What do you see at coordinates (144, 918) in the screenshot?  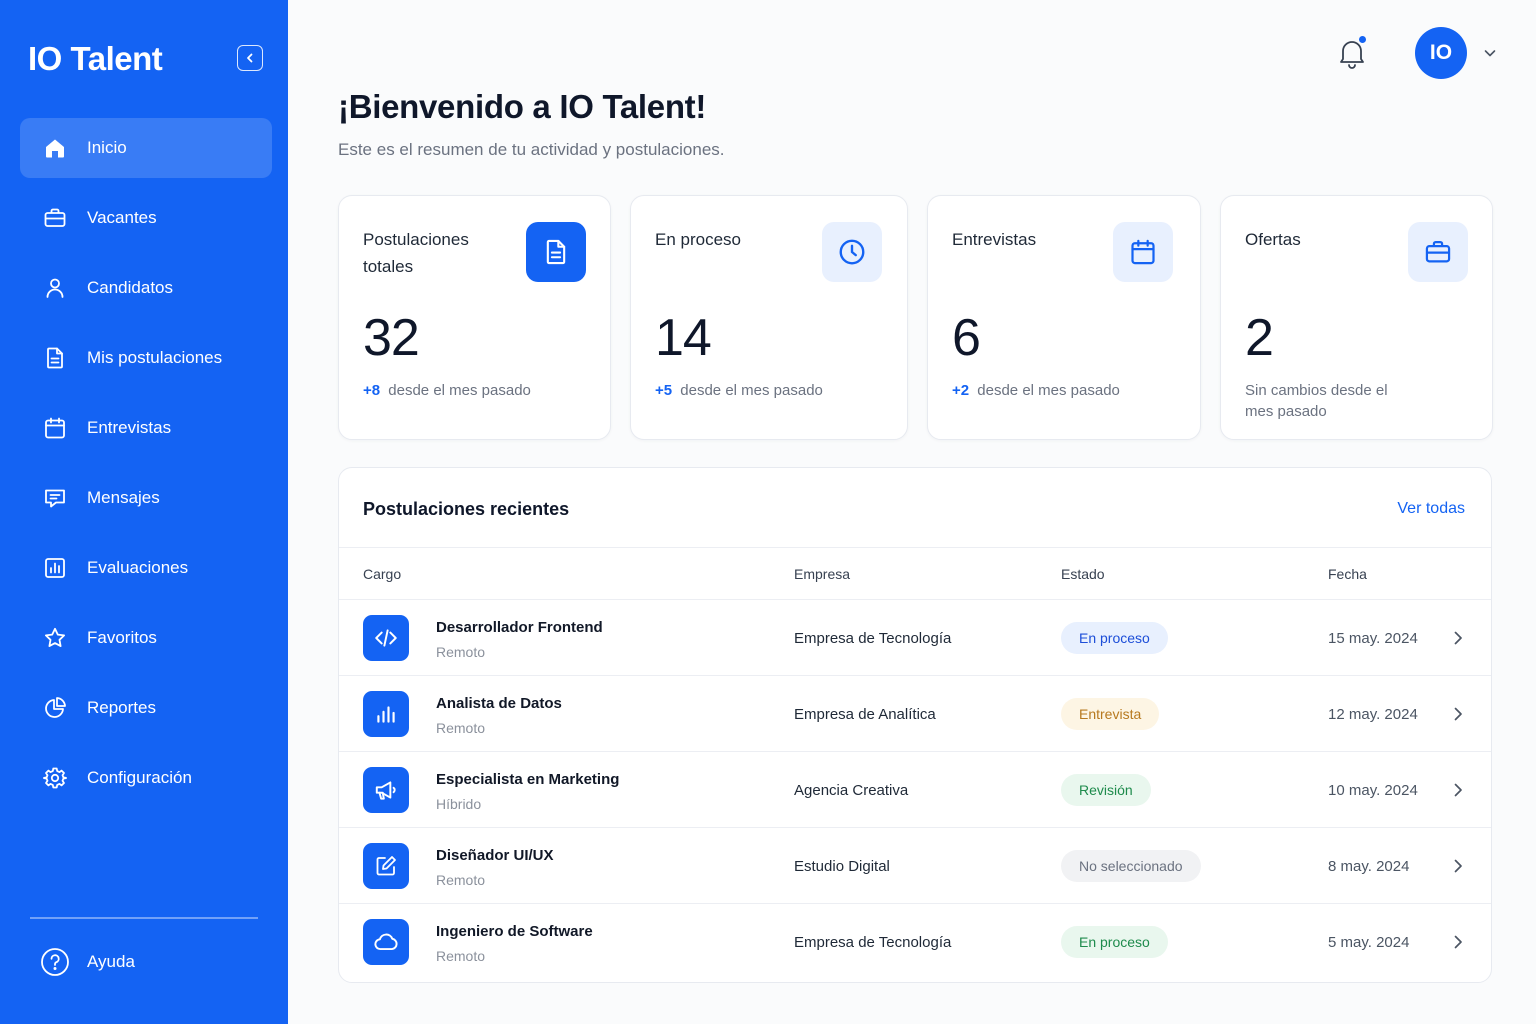 I see `sidebar-divider` at bounding box center [144, 918].